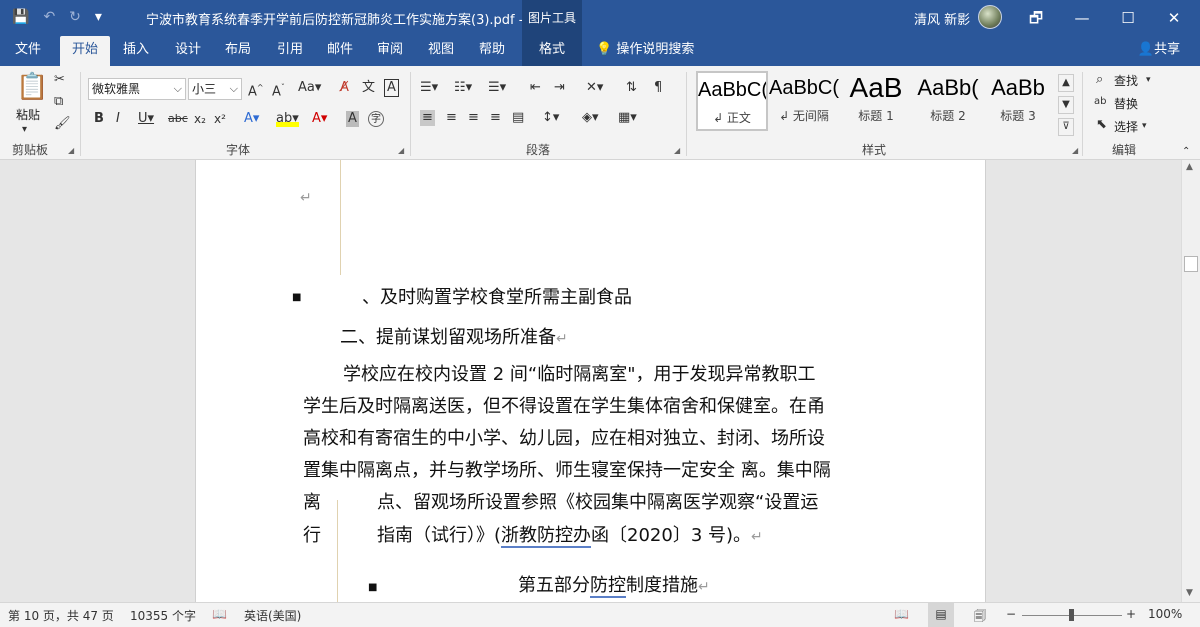 This screenshot has height=627, width=1200. Describe the element at coordinates (61, 615) in the screenshot. I see `page-count: 第 10 页，共 47 页` at that location.